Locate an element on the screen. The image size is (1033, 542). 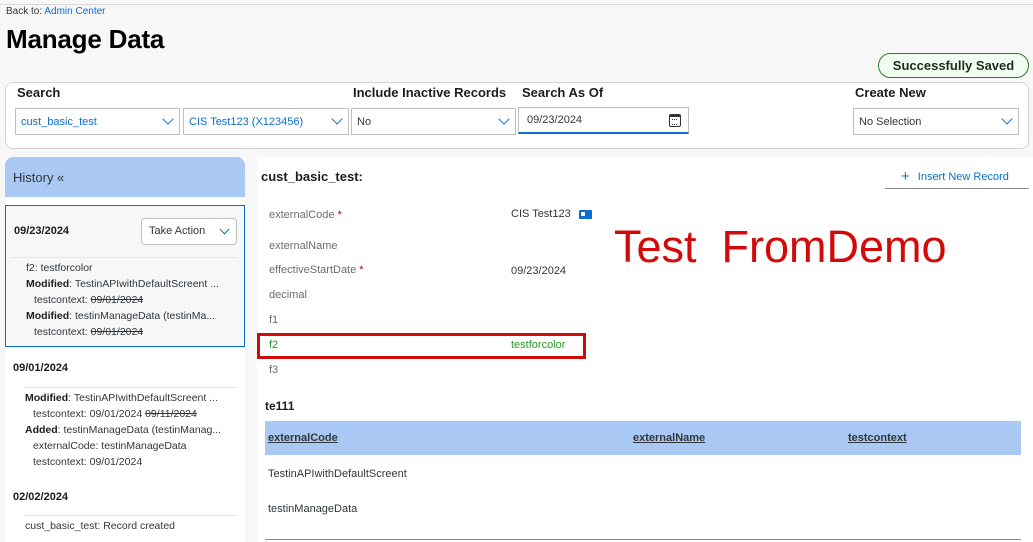
include-inactive-value: No is located at coordinates (364, 121).